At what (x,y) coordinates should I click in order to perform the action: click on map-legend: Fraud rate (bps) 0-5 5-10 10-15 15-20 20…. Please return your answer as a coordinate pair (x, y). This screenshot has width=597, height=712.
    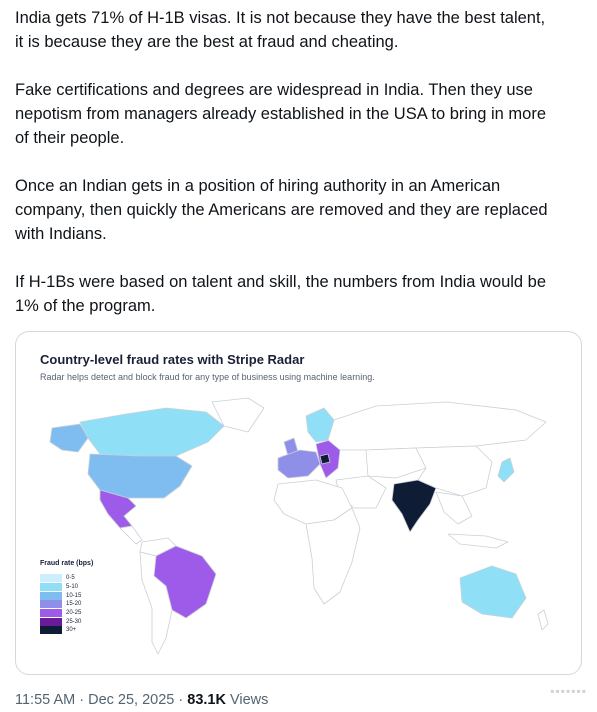
    Looking at the image, I should click on (66, 597).